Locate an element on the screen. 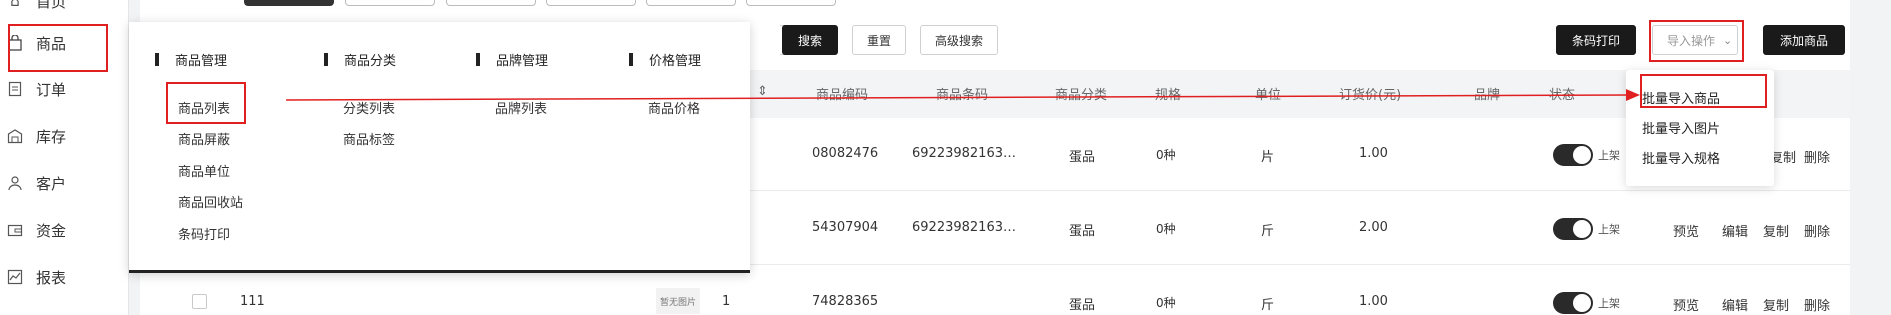 The width and height of the screenshot is (1891, 315). menu-section-goods-mgmt: 商品管理 is located at coordinates (191, 59).